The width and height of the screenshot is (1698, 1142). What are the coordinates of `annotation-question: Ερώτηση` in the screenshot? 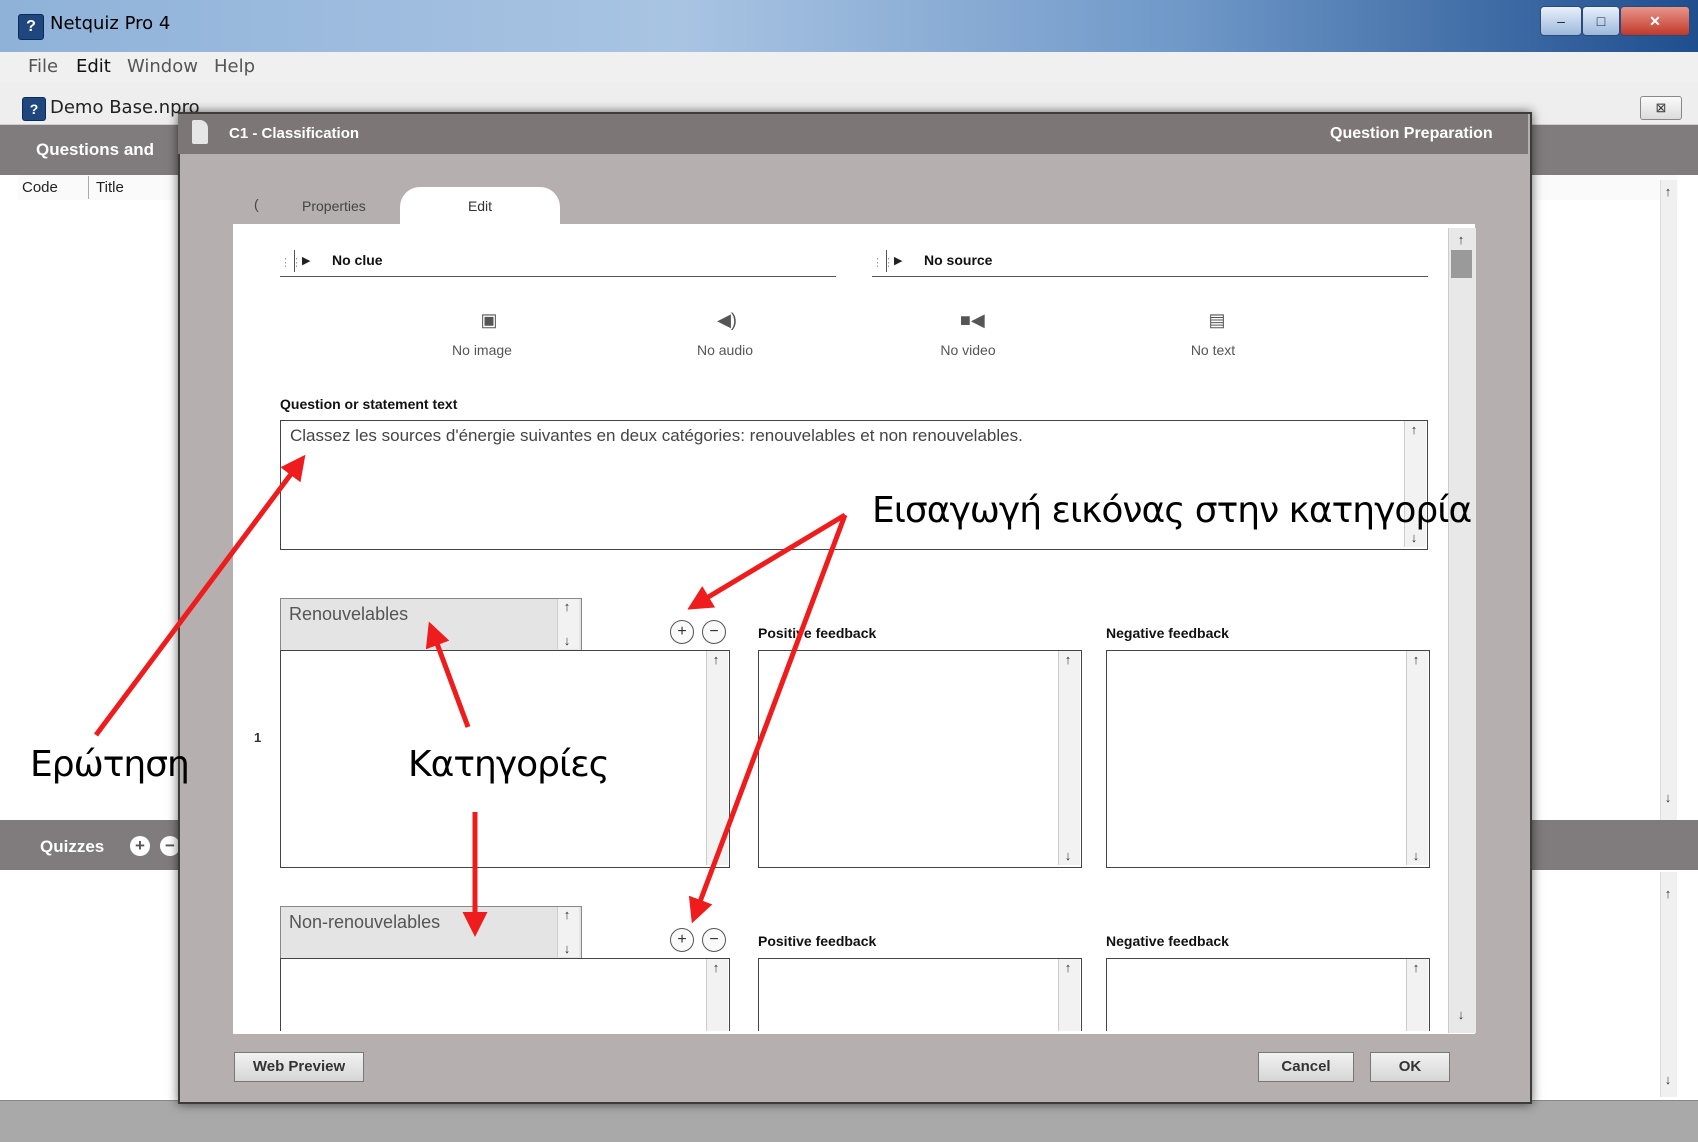 It's located at (110, 764).